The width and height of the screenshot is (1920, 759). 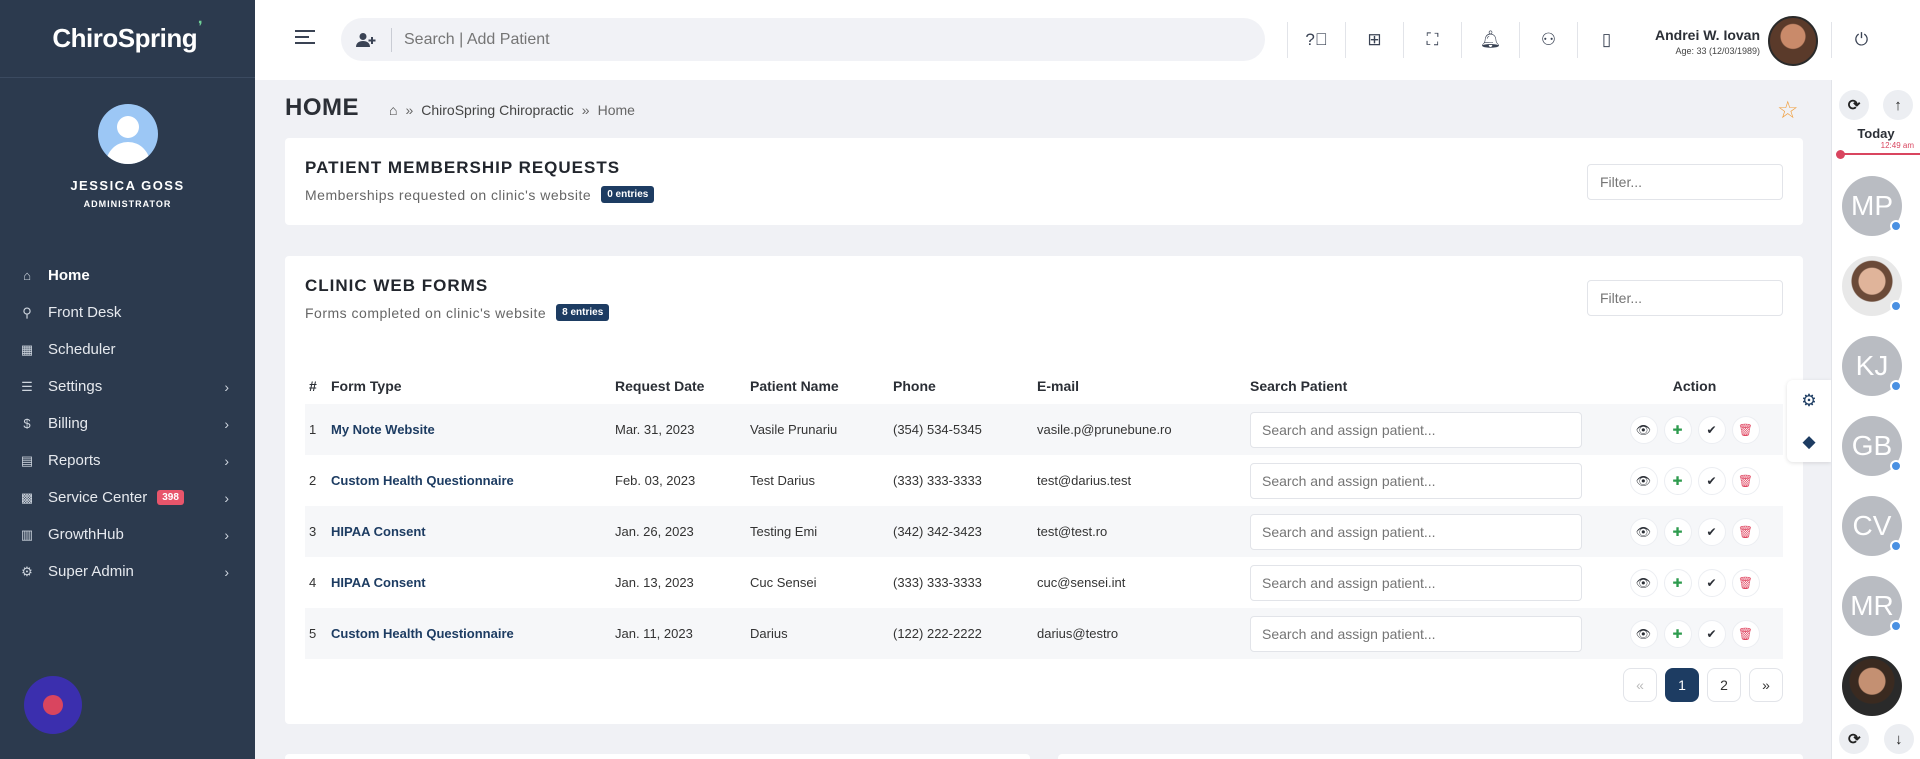 I want to click on users-icon: ⚇, so click(x=1548, y=40).